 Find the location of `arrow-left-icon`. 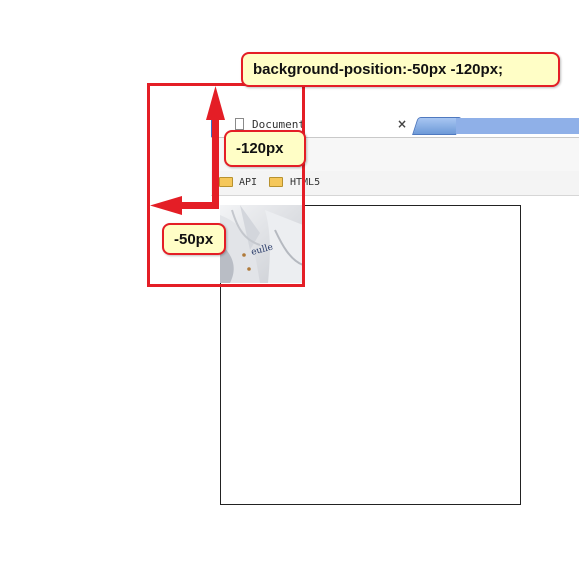

arrow-left-icon is located at coordinates (184, 205).